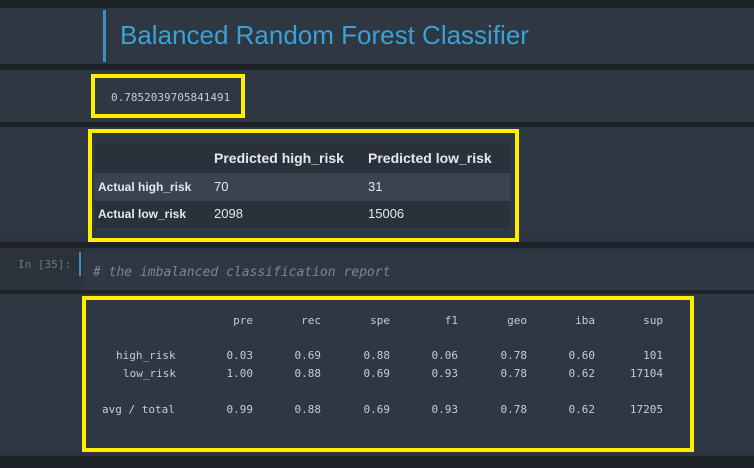  Describe the element at coordinates (228, 213) in the screenshot. I see `table-cell: 2098` at that location.